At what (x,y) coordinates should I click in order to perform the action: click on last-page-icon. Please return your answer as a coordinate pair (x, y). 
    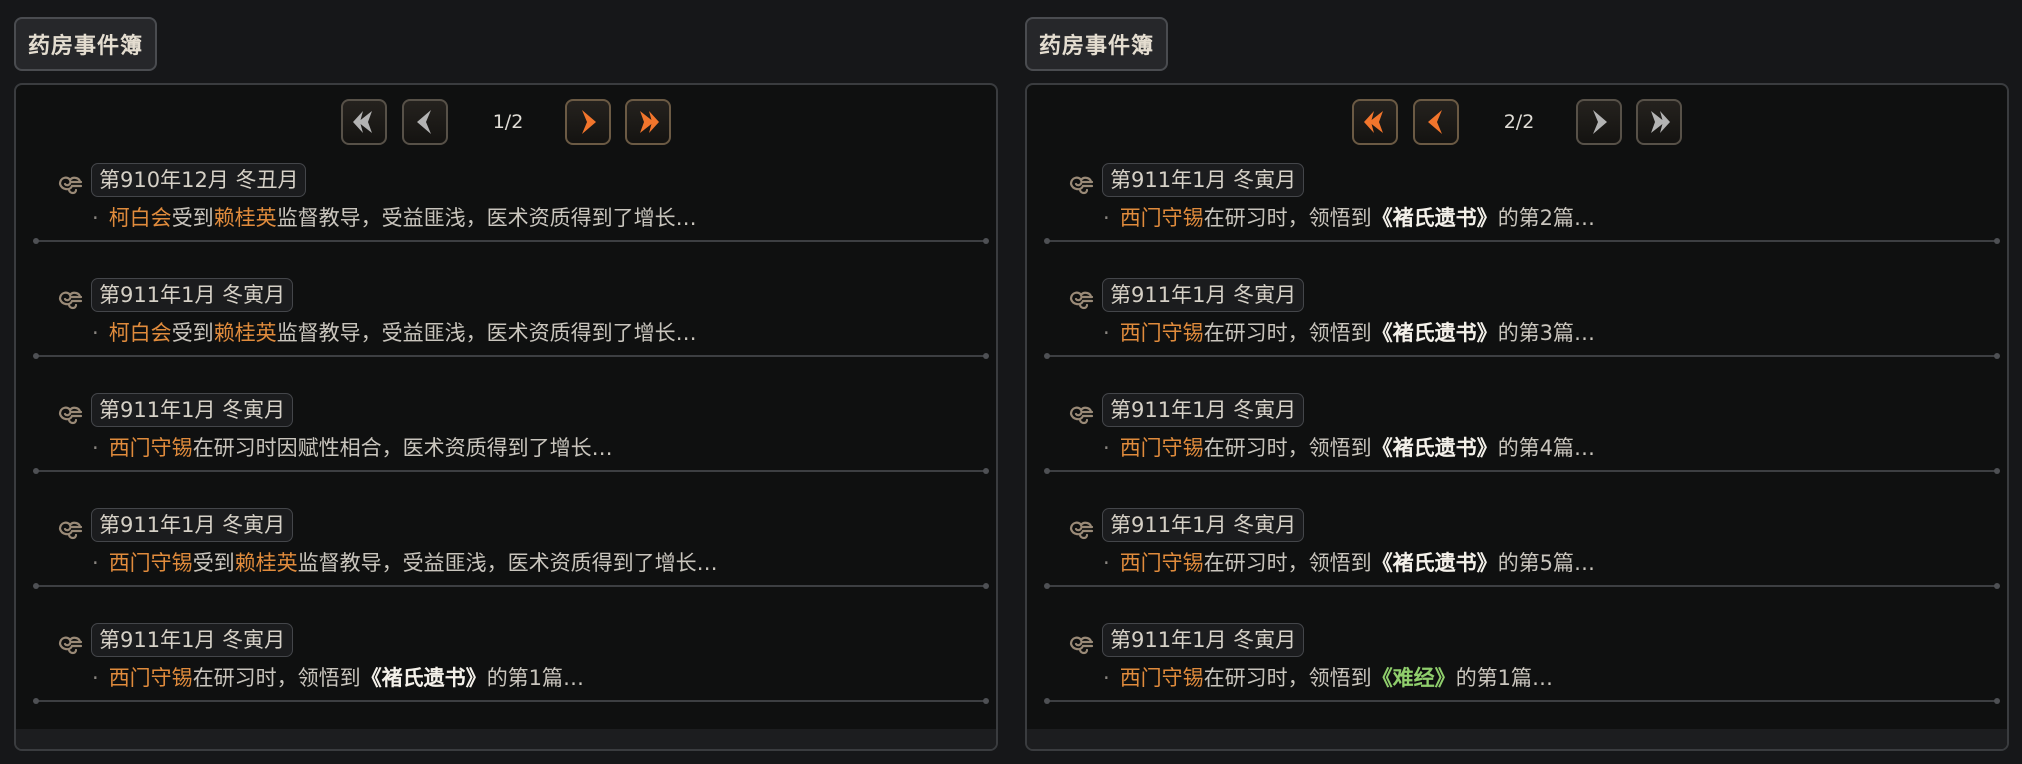
    Looking at the image, I should click on (1660, 122).